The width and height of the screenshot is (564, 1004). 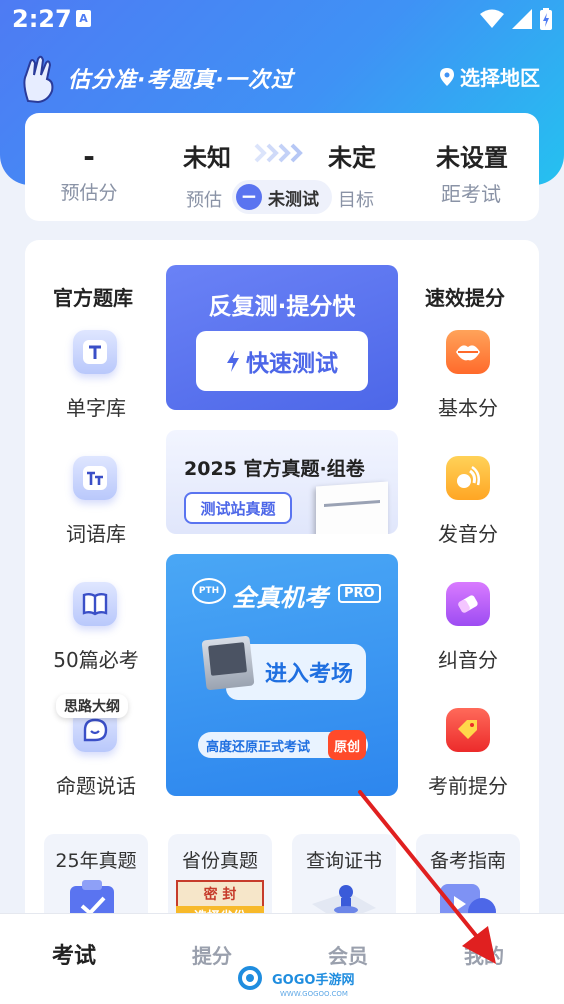 I want to click on pro-badge: PRO, so click(x=359, y=593).